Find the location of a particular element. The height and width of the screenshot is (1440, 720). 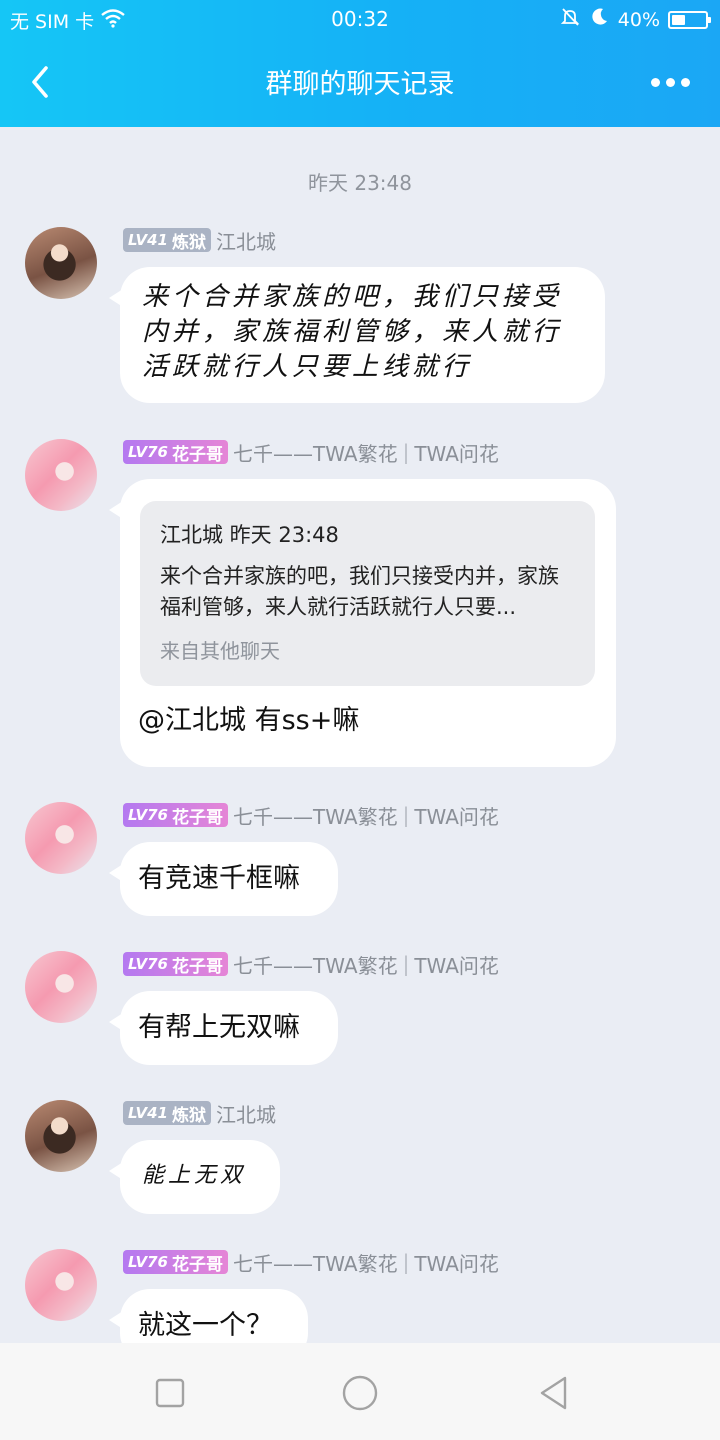

circle-home-icon is located at coordinates (360, 1393).